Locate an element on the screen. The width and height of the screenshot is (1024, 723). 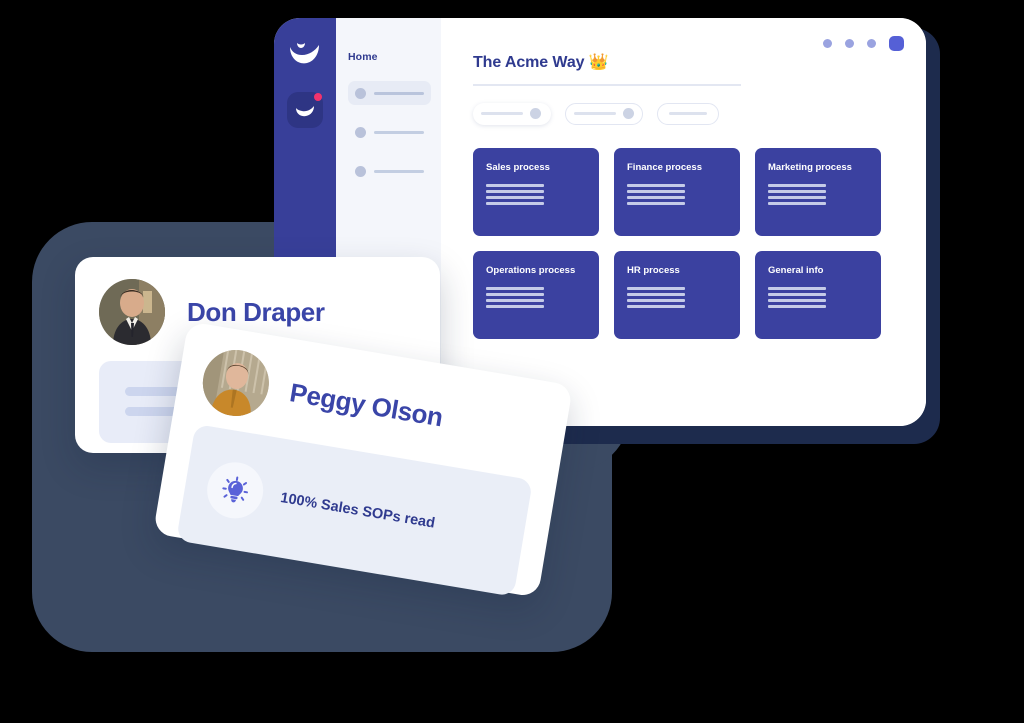
process-card-title: HR process is located at coordinates (653, 270).